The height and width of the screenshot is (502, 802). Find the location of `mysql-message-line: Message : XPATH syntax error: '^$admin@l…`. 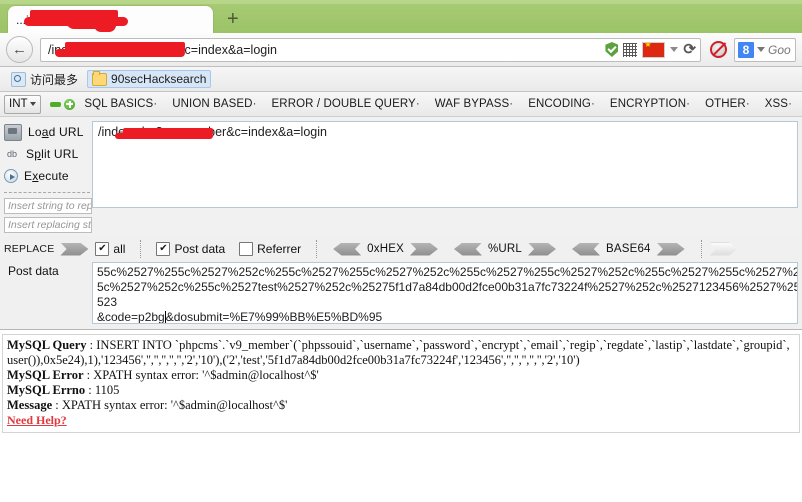

mysql-message-line: Message : XPATH syntax error: '^$admin@l… is located at coordinates (147, 405).